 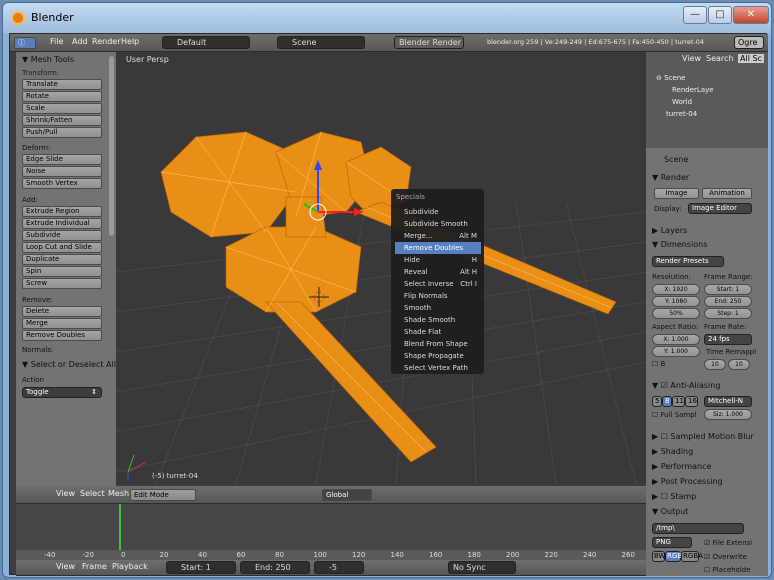 What do you see at coordinates (695, 15) in the screenshot?
I see `minimize-button: —` at bounding box center [695, 15].